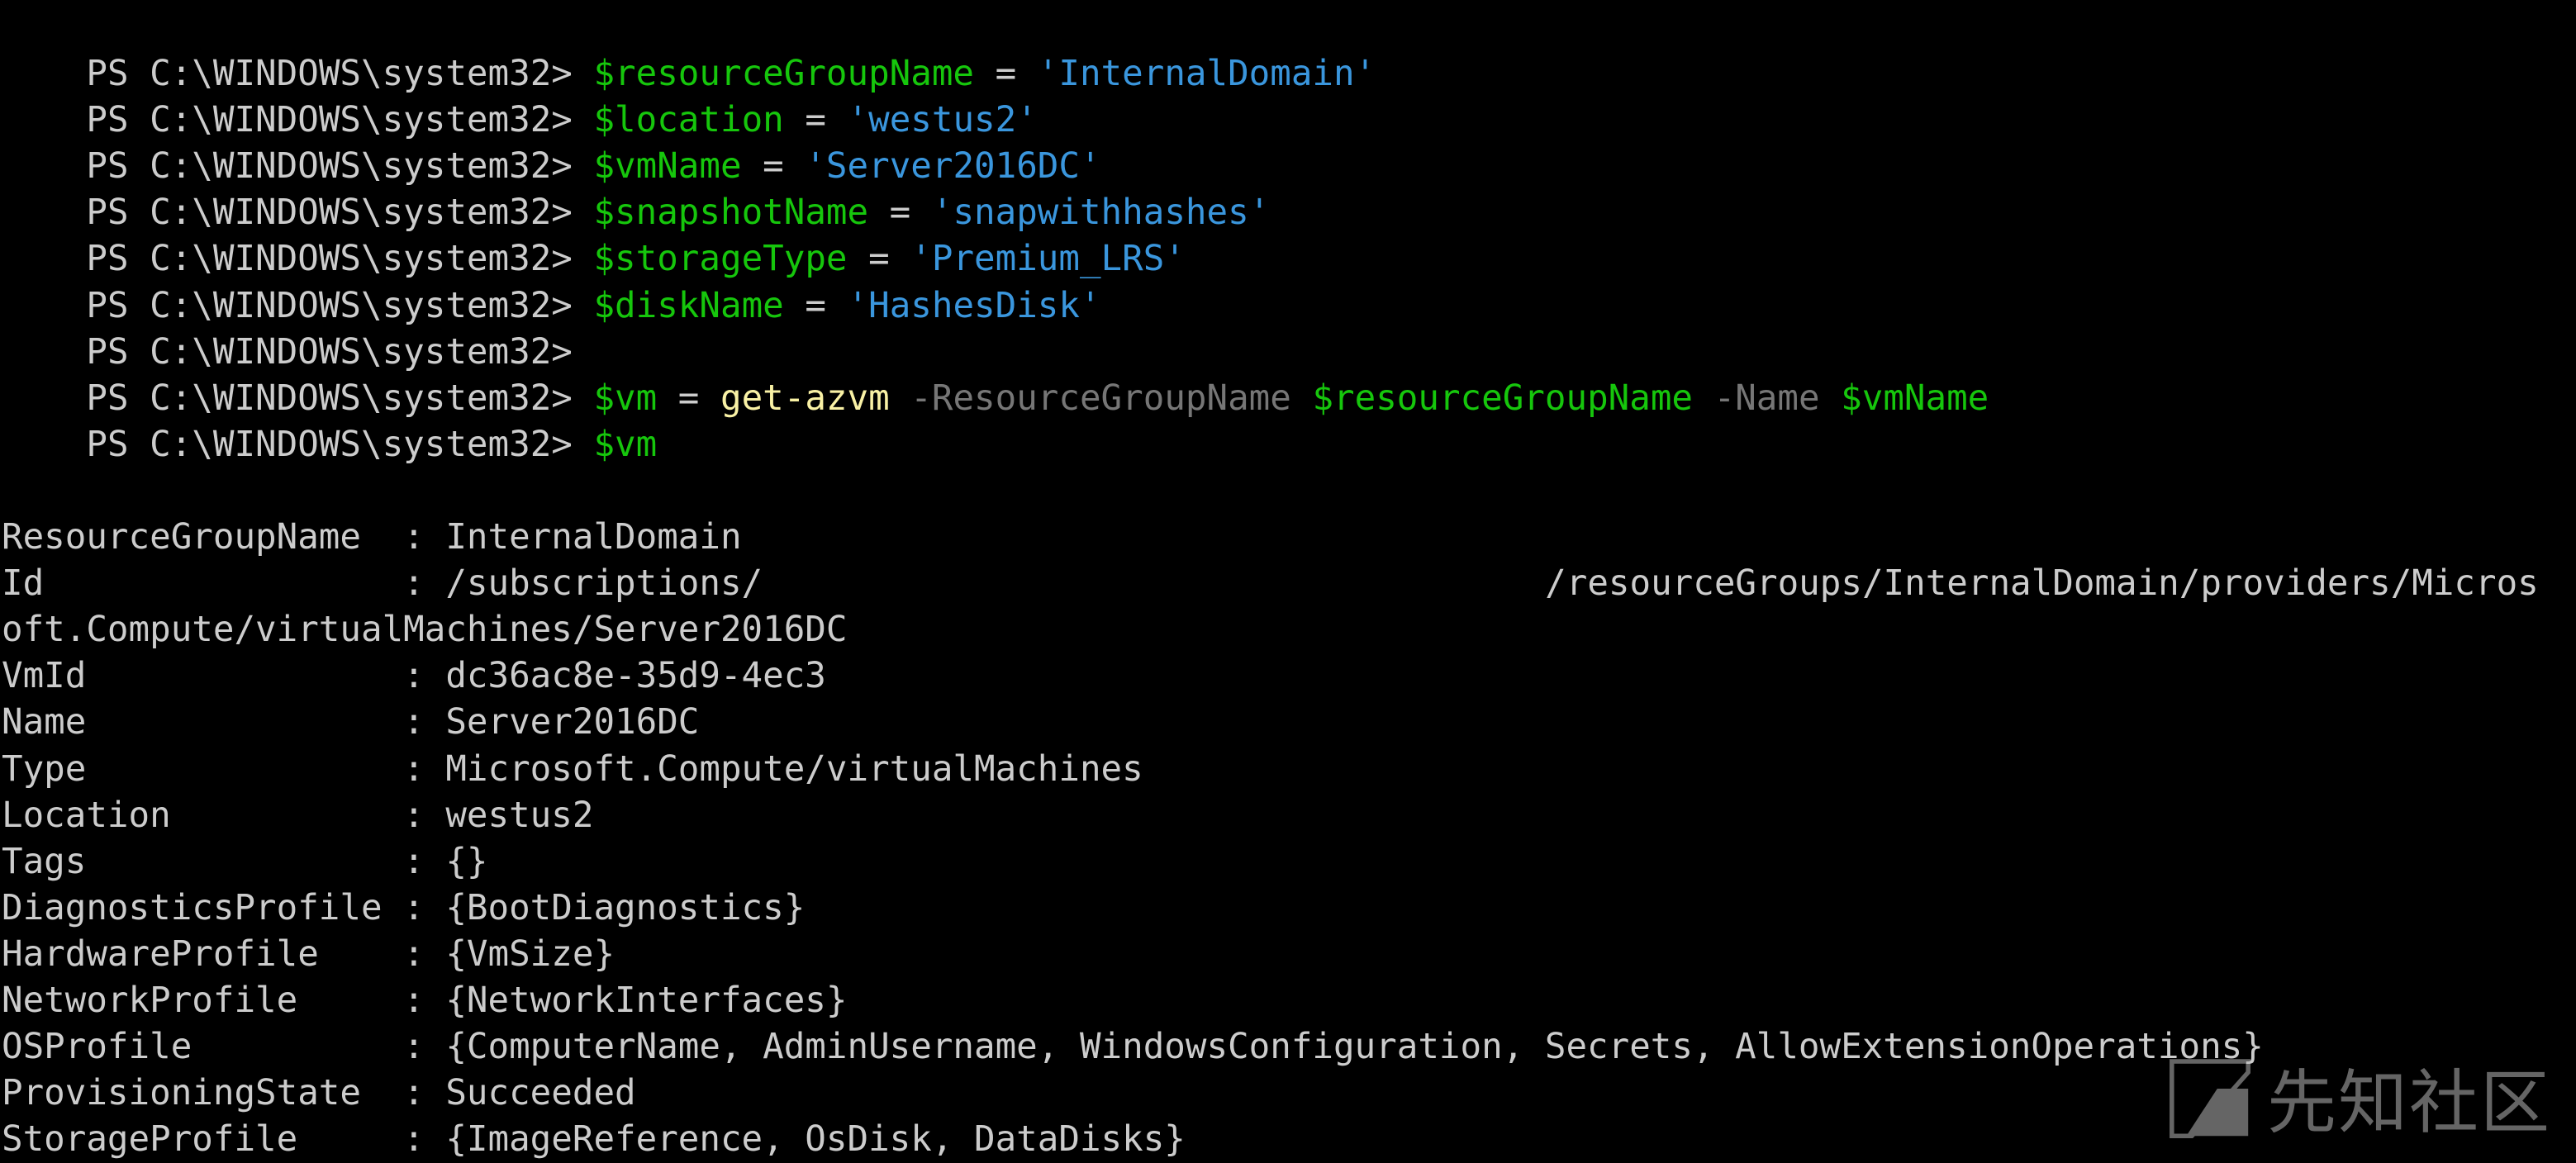 This screenshot has height=1163, width=2576. What do you see at coordinates (2210, 1098) in the screenshot?
I see `xianzhi-logo-icon` at bounding box center [2210, 1098].